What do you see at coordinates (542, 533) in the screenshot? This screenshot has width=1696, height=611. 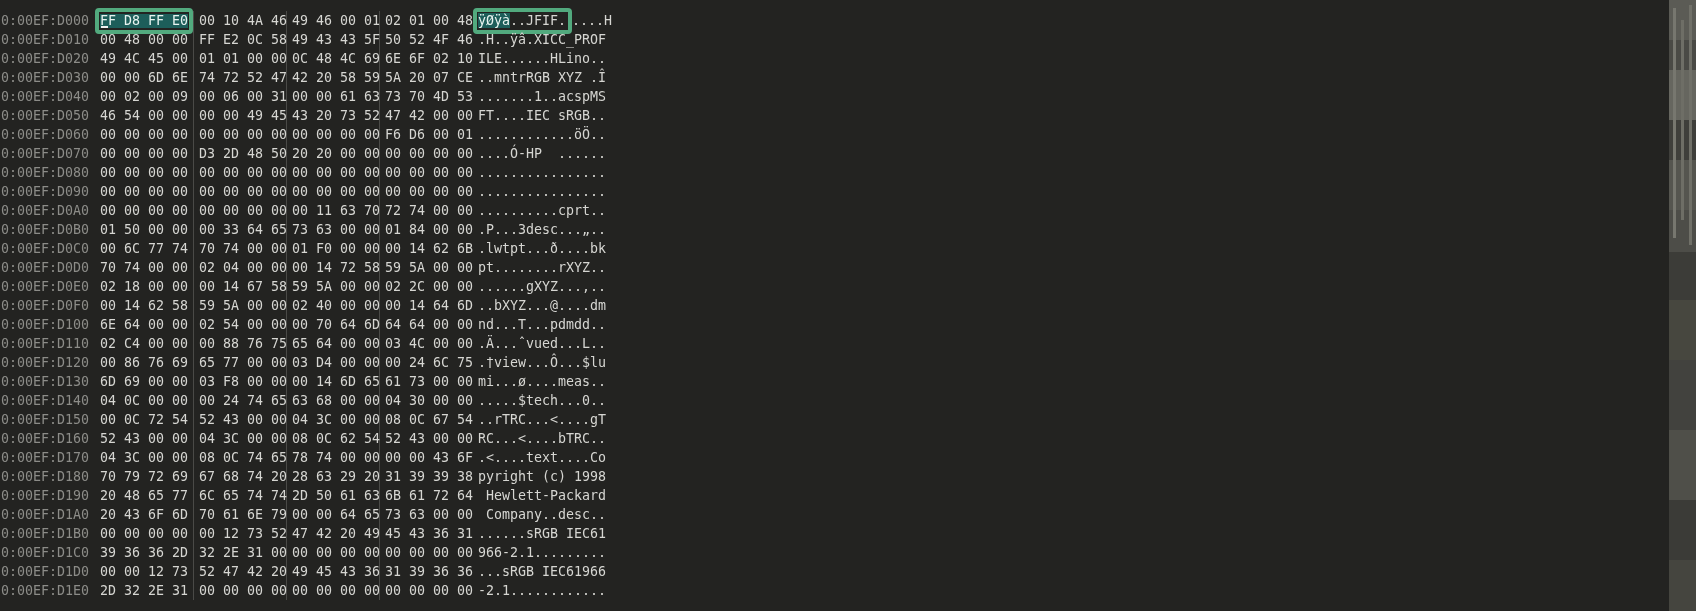 I see `ascii-text: ......sRGB IEC61` at bounding box center [542, 533].